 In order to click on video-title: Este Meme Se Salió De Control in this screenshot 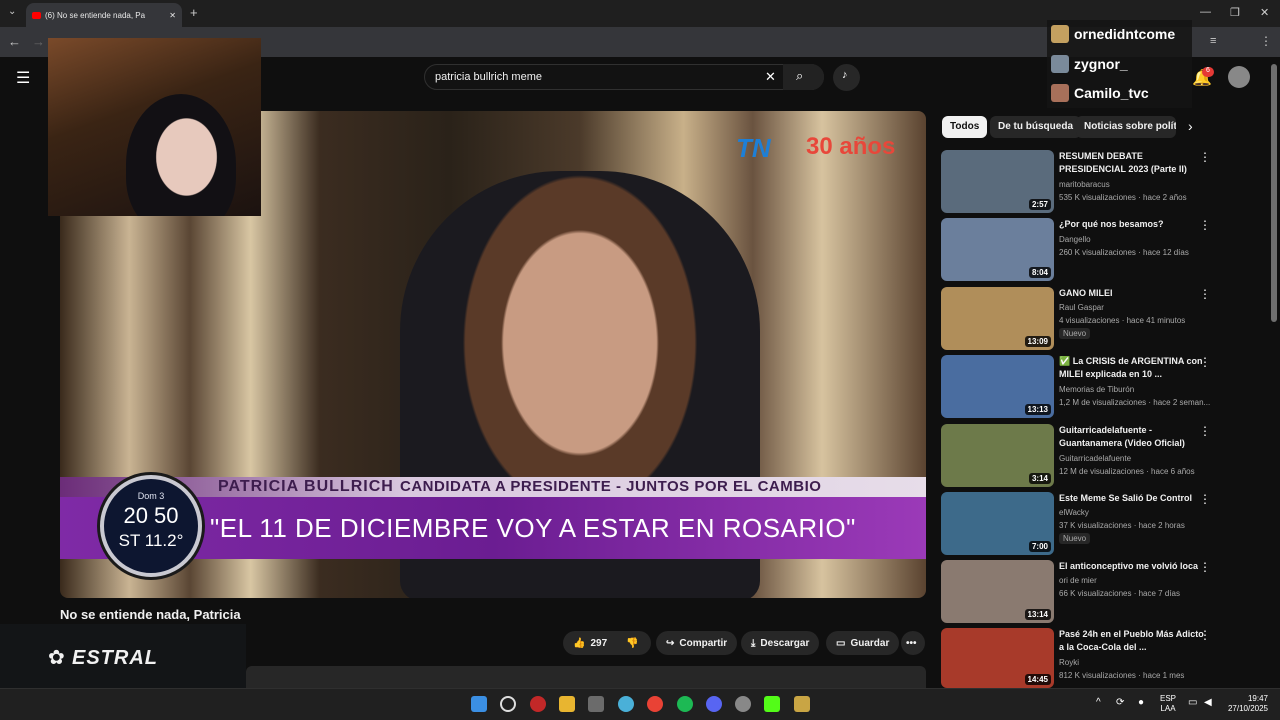, I will do `click(1134, 498)`.